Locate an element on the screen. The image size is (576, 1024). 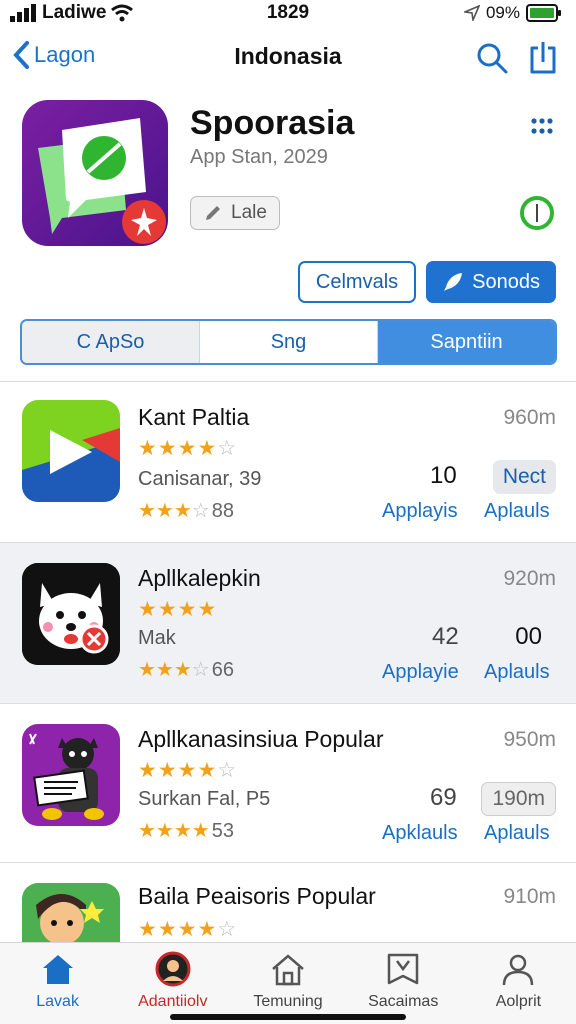
play-icon is located at coordinates (71, 451).